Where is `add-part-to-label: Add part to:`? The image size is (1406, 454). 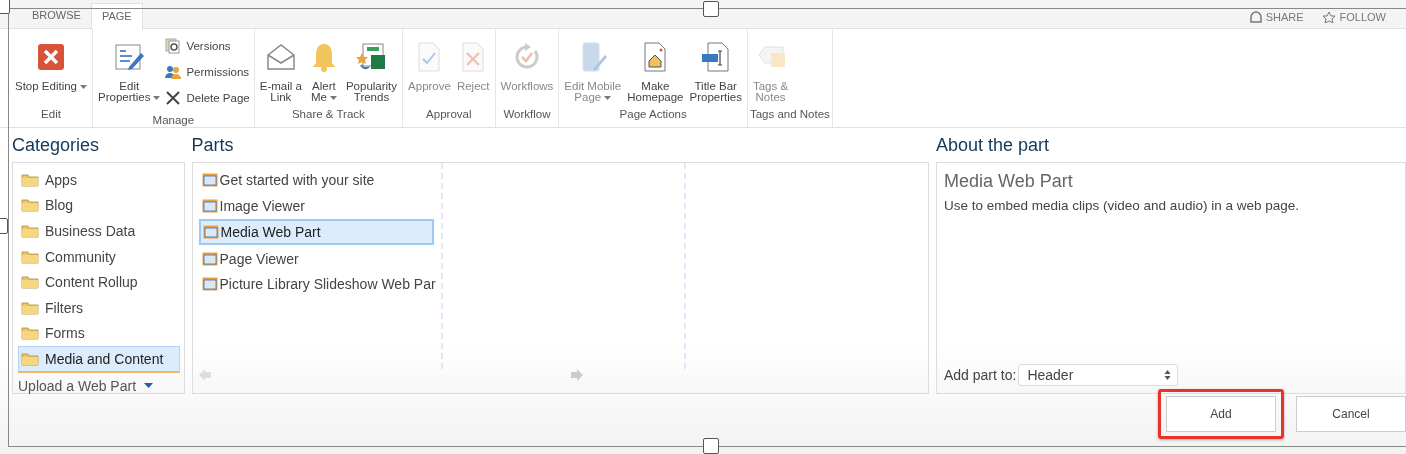
add-part-to-label: Add part to: is located at coordinates (980, 375).